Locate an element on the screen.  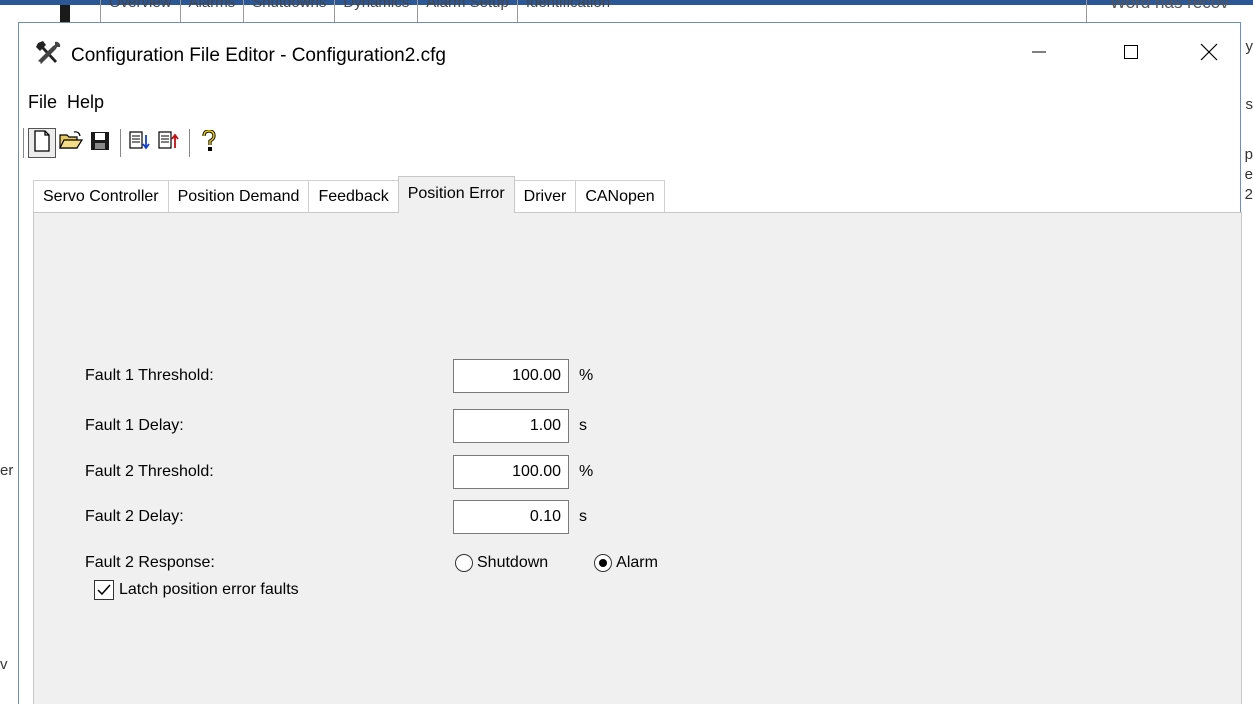
shutdown-radio is located at coordinates (464, 563).